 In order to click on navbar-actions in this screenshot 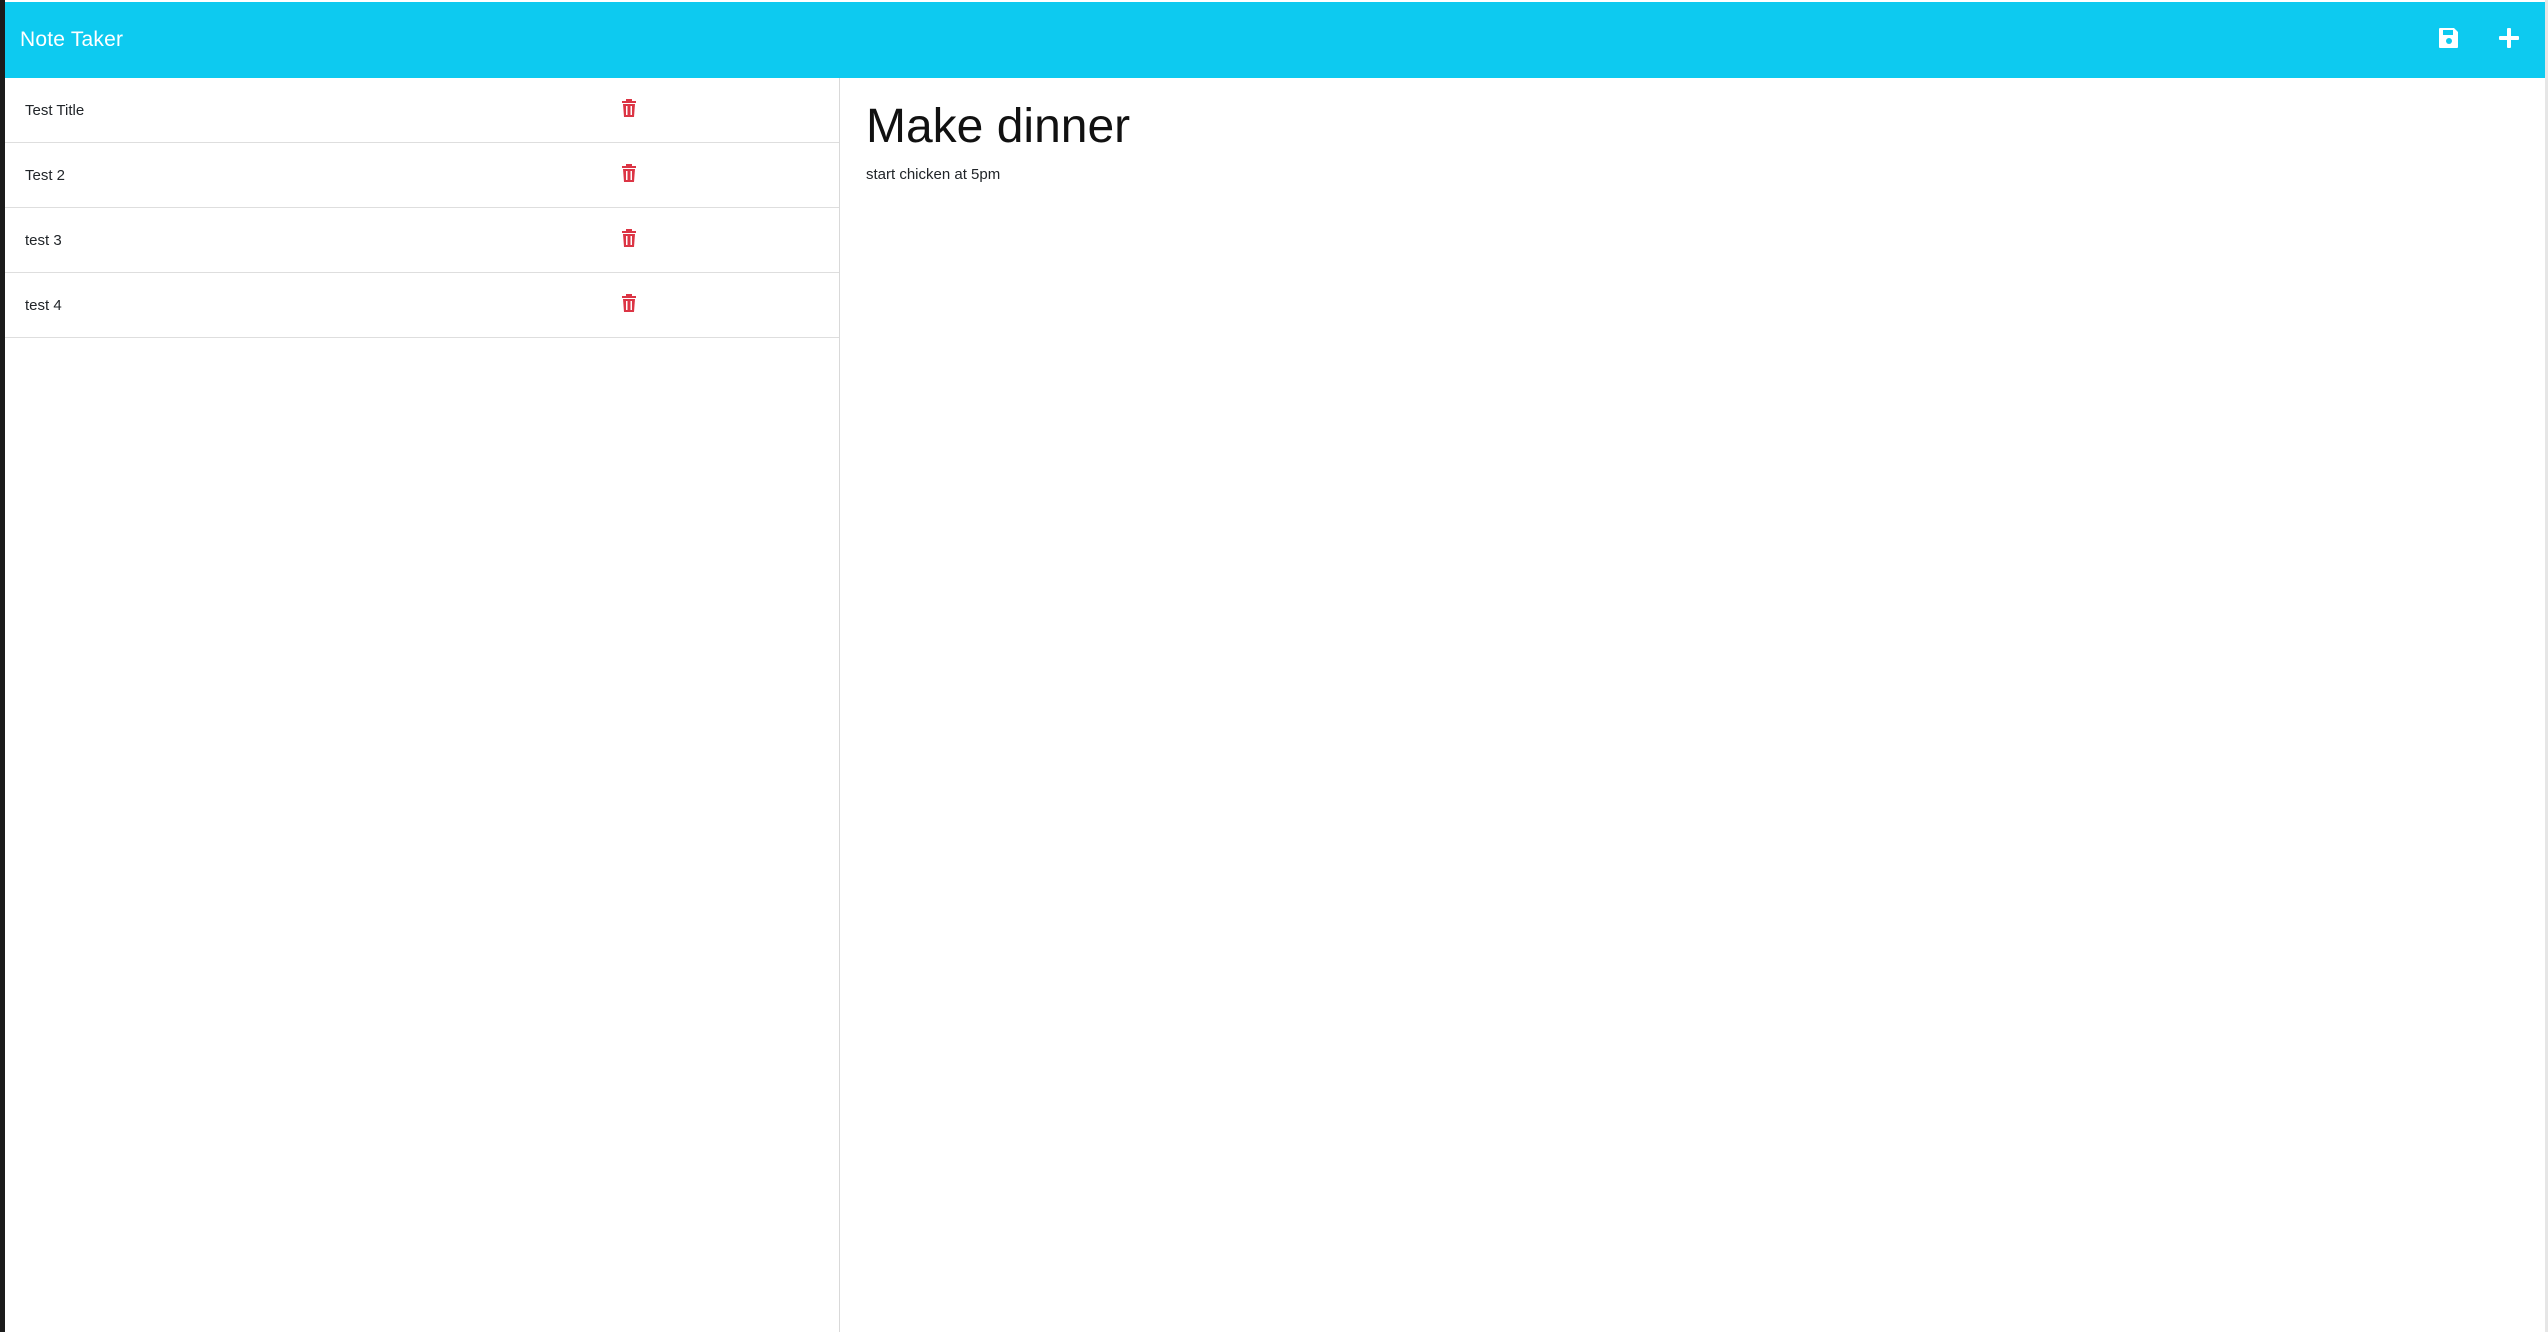, I will do `click(2479, 40)`.